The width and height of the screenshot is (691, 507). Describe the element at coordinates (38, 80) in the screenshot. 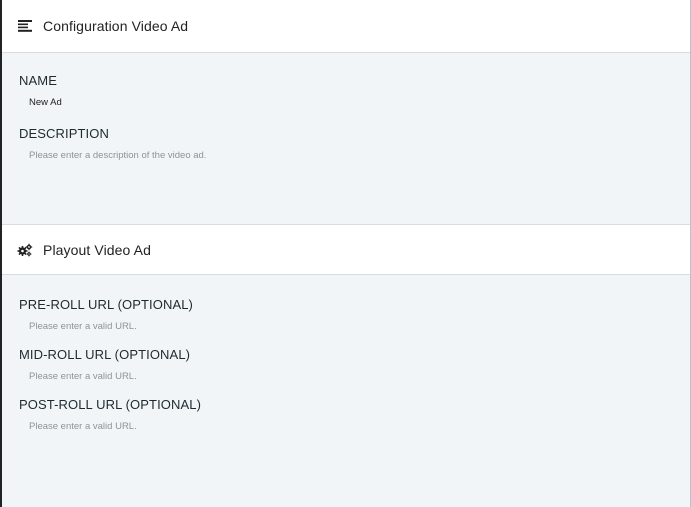

I see `name-label: NAME` at that location.